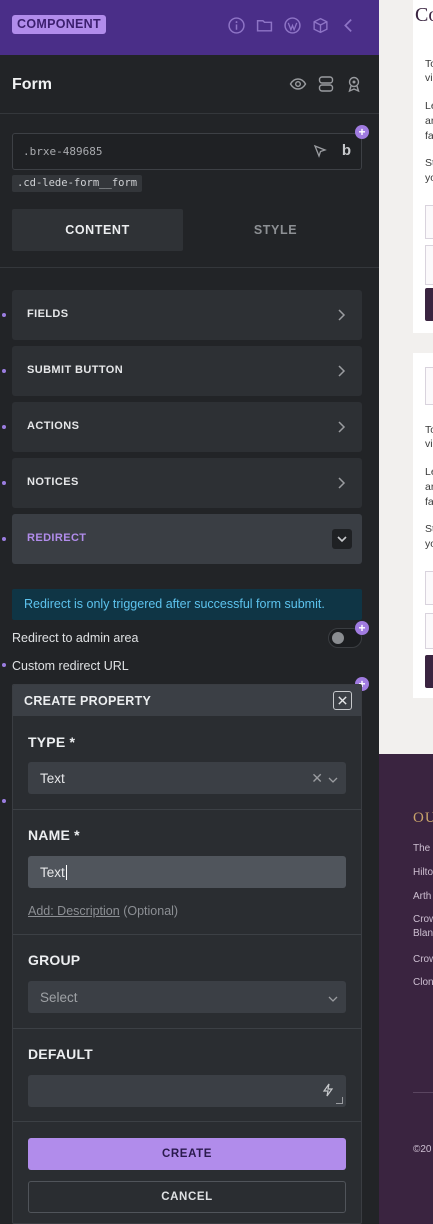 The height and width of the screenshot is (1224, 433). Describe the element at coordinates (74, 911) in the screenshot. I see `add-description-link: Add: Description` at that location.